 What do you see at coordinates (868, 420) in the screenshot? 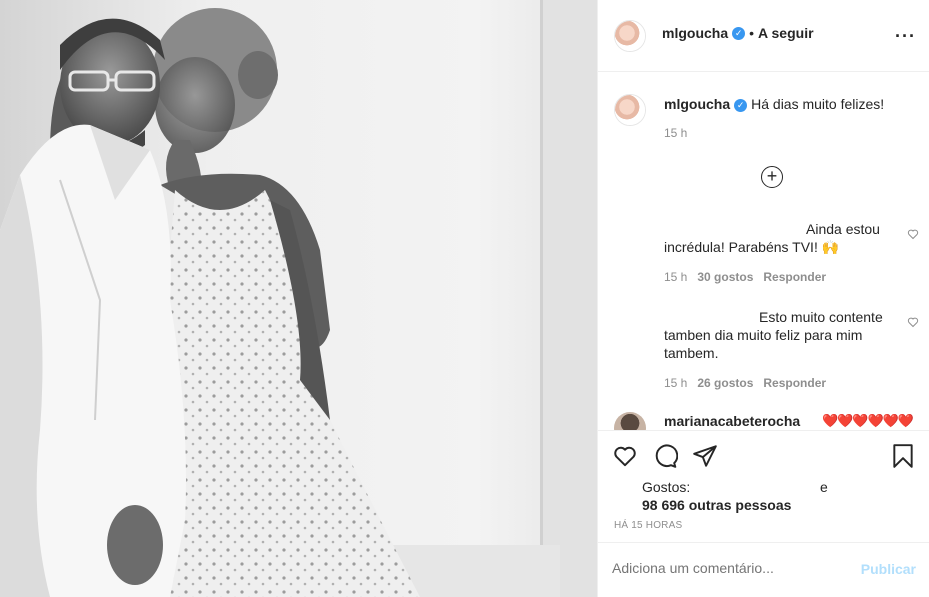
I see `comment-text: ❤️❤️❤️❤️❤️❤️` at bounding box center [868, 420].